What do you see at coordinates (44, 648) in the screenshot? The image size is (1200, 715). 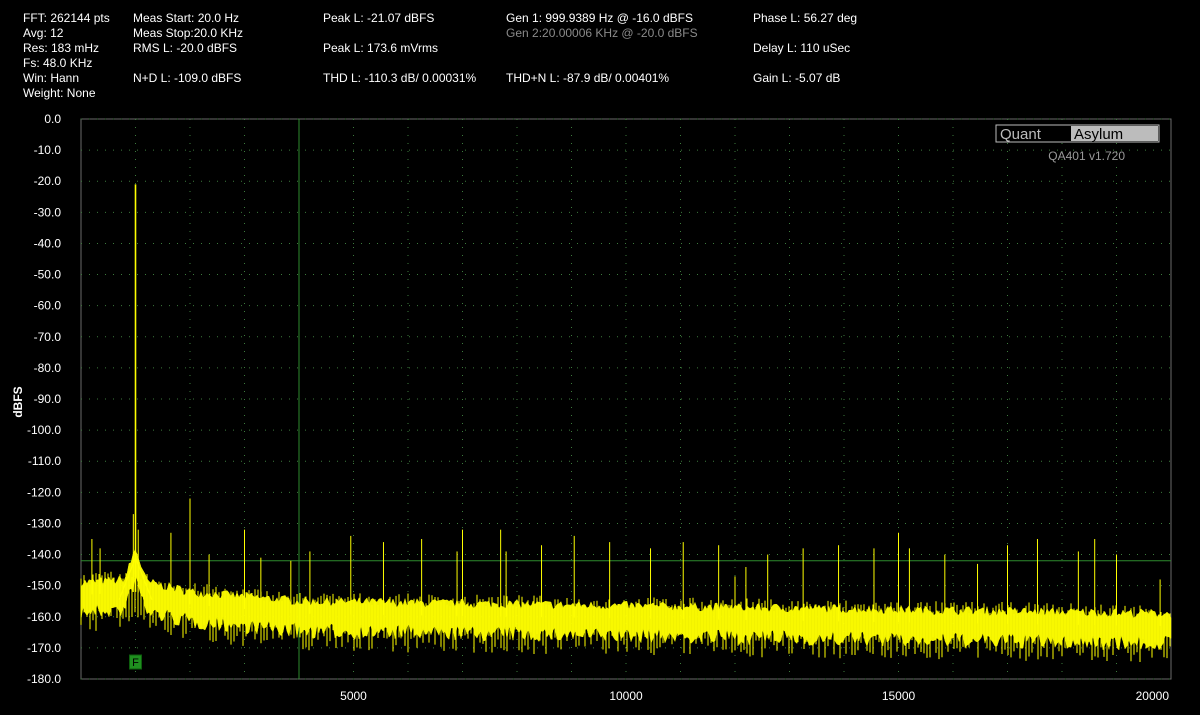 I see `y-tick-label: -170.0` at bounding box center [44, 648].